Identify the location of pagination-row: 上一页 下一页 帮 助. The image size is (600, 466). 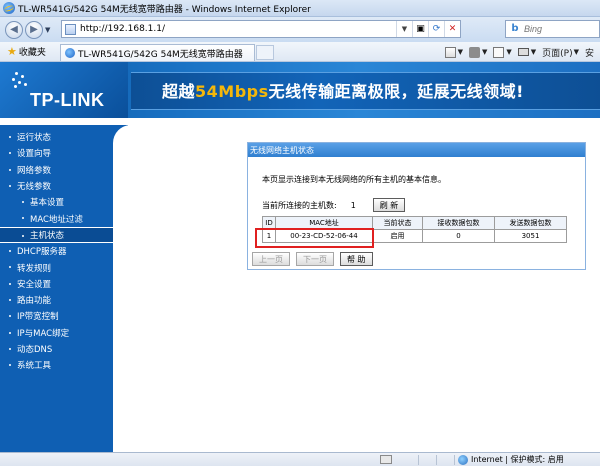
(312, 259).